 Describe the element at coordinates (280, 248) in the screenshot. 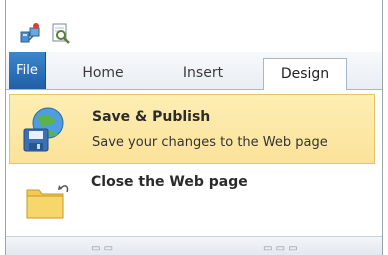

I see `faded-ribbon-text-right: ▭ ▭ ▭` at that location.